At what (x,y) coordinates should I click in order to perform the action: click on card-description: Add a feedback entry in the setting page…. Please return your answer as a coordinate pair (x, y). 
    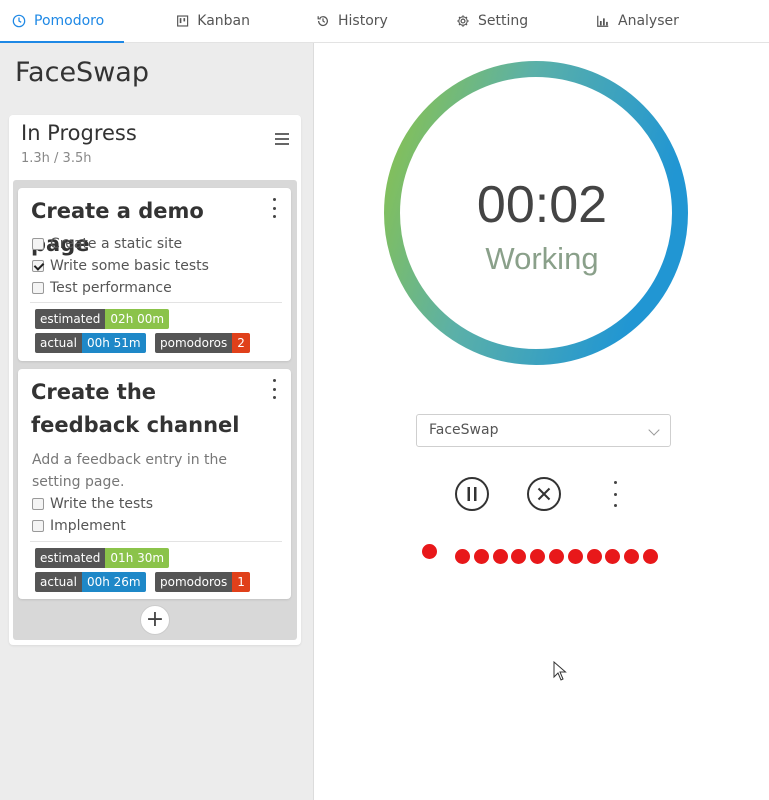
    Looking at the image, I should click on (130, 471).